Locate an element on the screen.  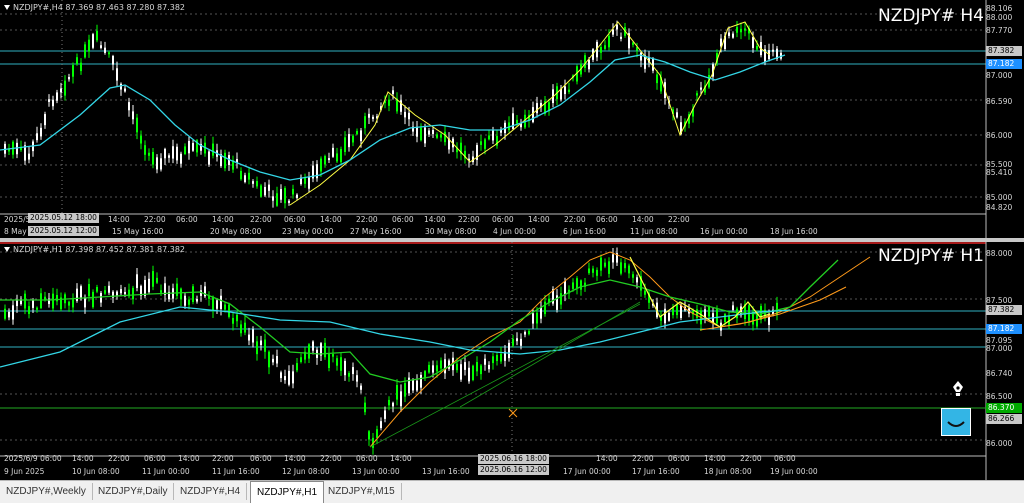
h1-time-label: 19 Jun 00:00 is located at coordinates (794, 471).